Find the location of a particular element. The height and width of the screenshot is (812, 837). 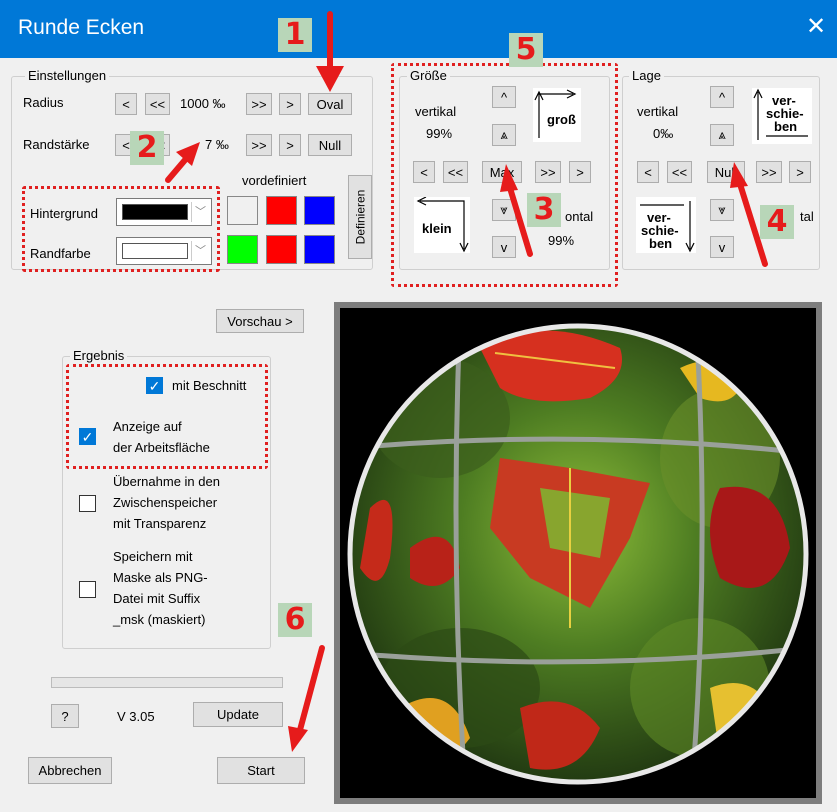

annotation-badge-1: 1 is located at coordinates (295, 35).